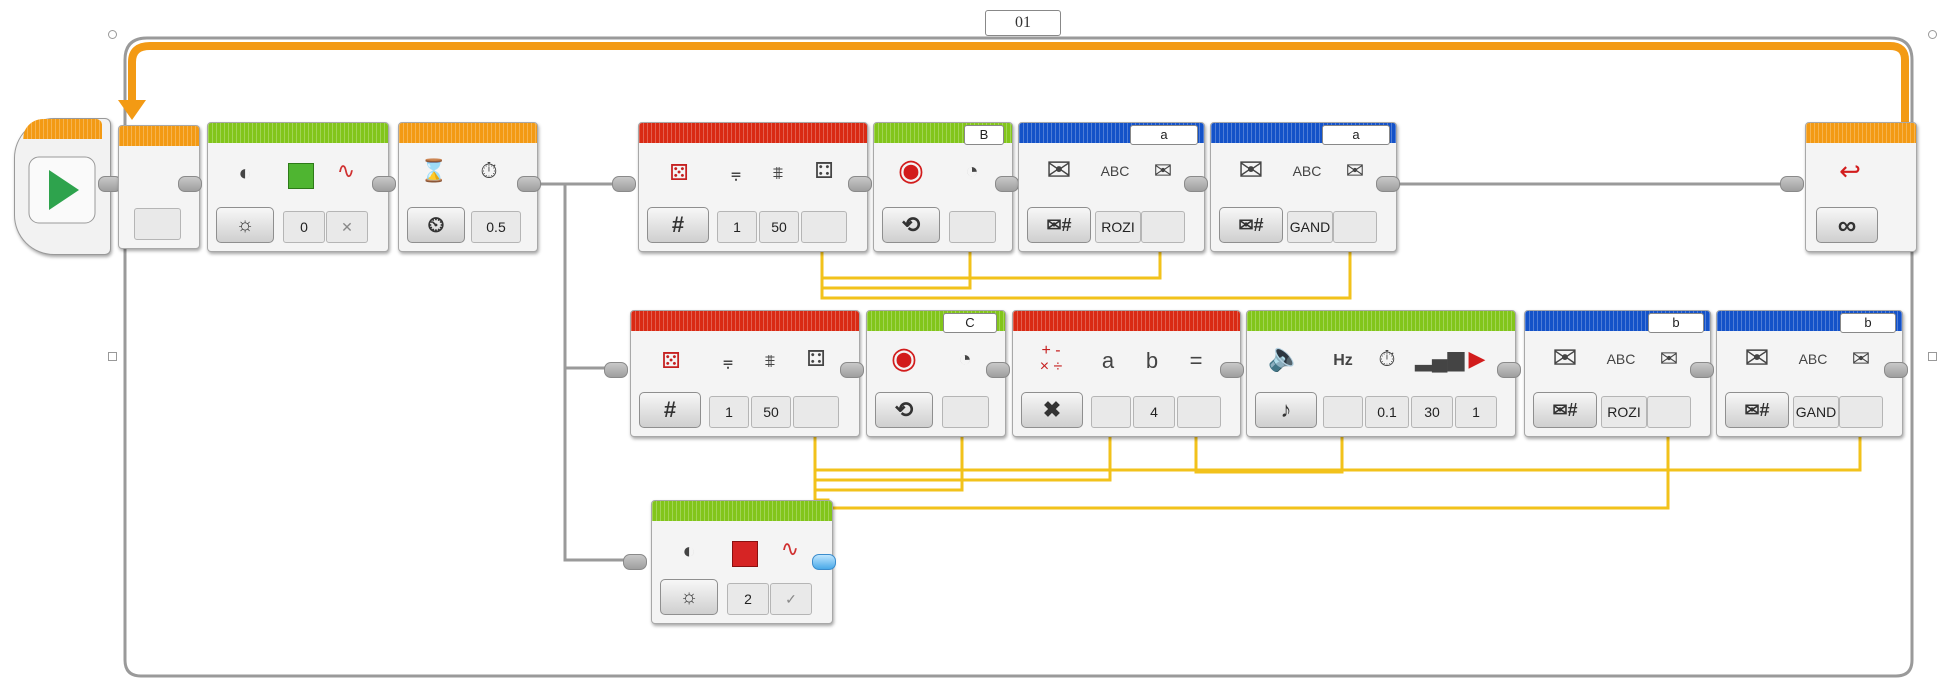 The image size is (1943, 680). What do you see at coordinates (1932, 356) in the screenshot?
I see `resize-handle-mr` at bounding box center [1932, 356].